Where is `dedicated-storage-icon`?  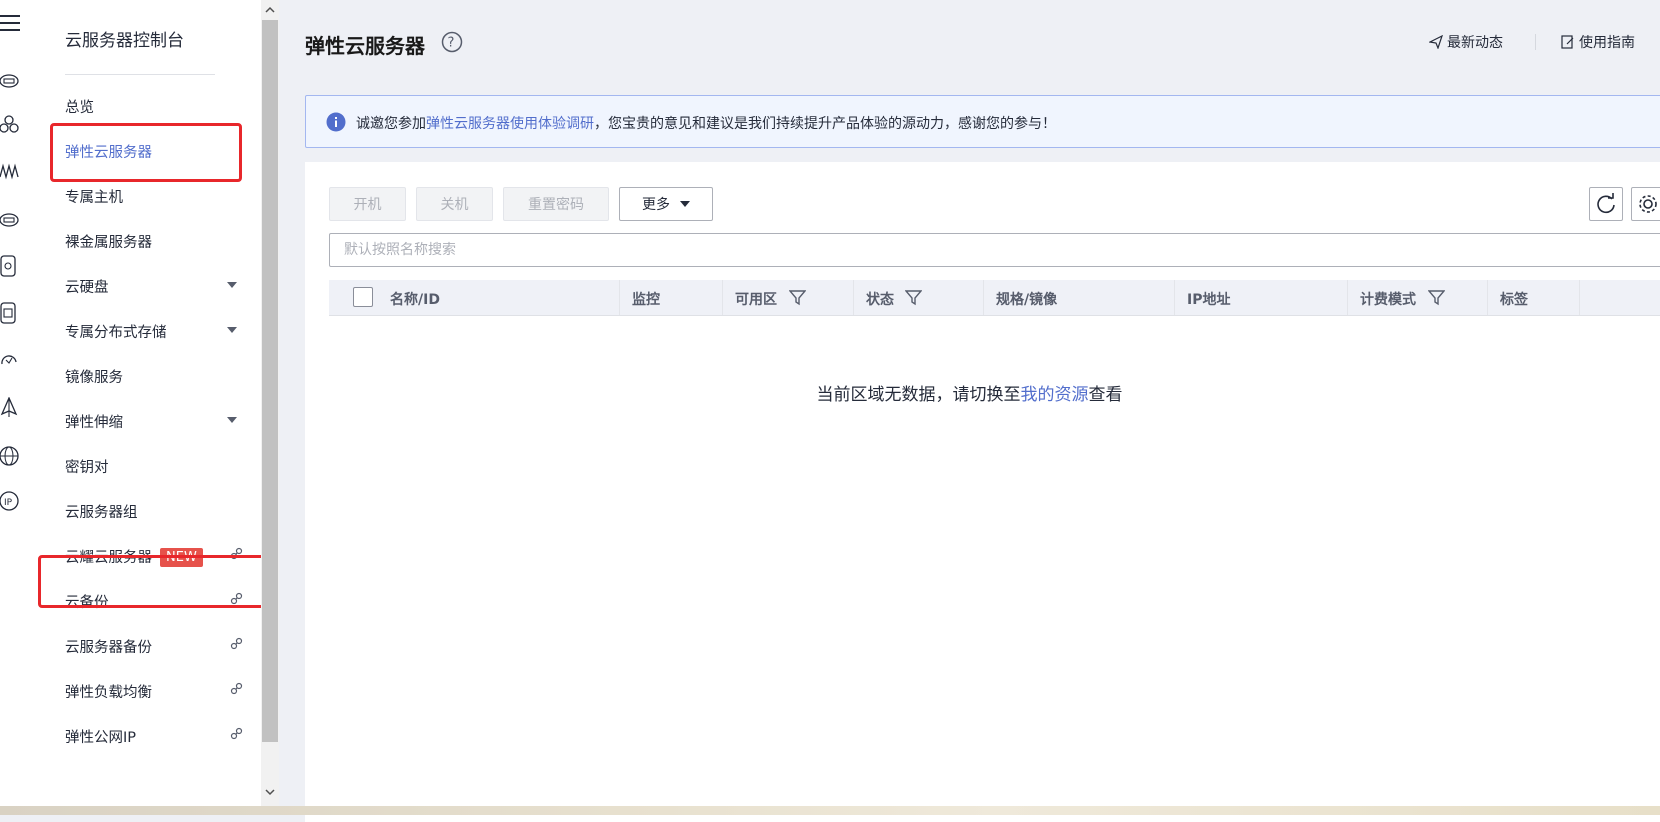 dedicated-storage-icon is located at coordinates (11, 313).